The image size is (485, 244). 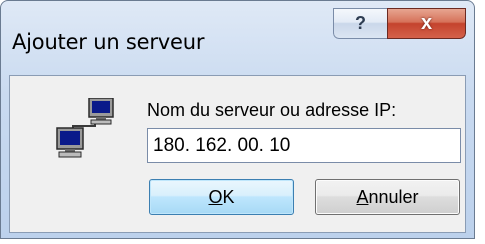 I want to click on close-button: x, so click(x=426, y=23).